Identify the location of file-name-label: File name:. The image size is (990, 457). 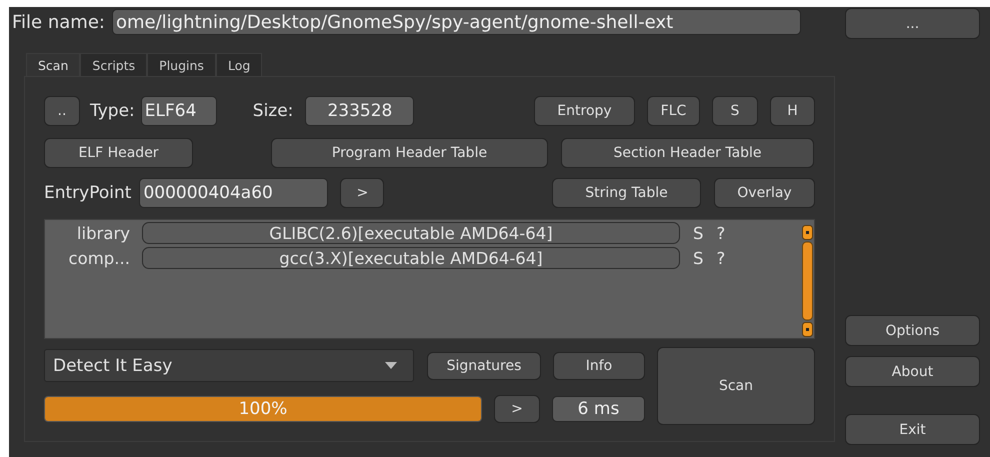
(58, 22).